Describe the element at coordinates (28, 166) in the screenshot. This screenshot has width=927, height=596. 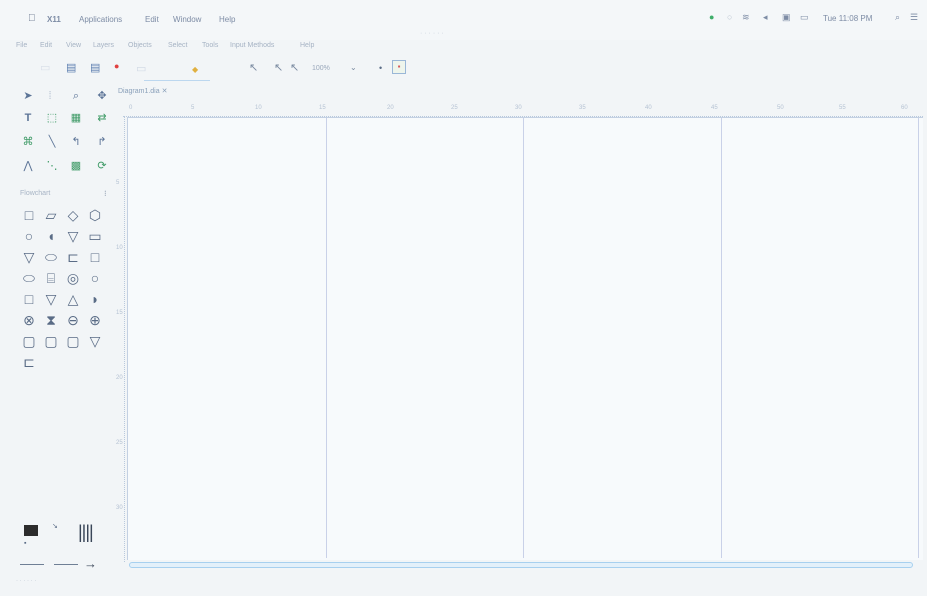
I see `polyline-tool-icon: ⋀` at that location.